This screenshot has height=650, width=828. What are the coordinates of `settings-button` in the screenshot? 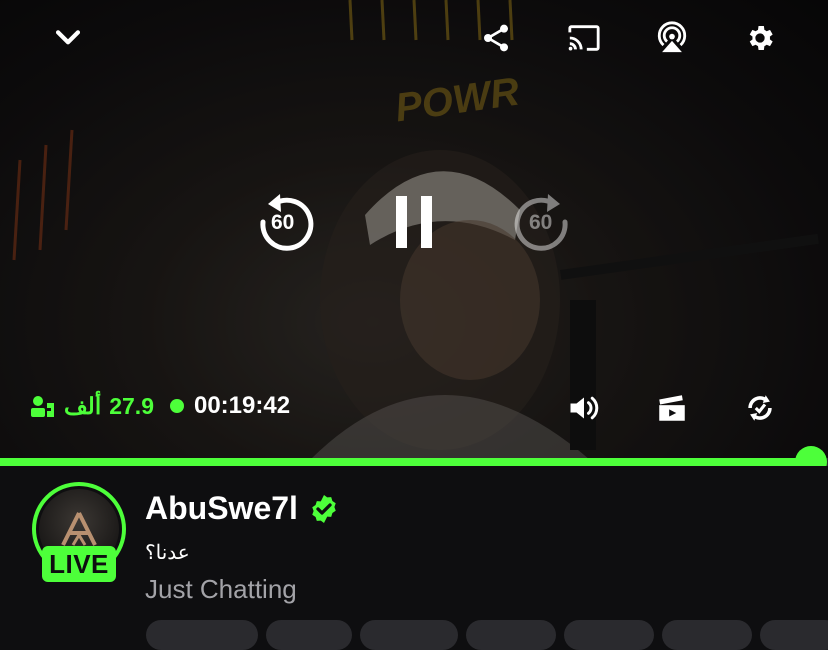 It's located at (760, 38).